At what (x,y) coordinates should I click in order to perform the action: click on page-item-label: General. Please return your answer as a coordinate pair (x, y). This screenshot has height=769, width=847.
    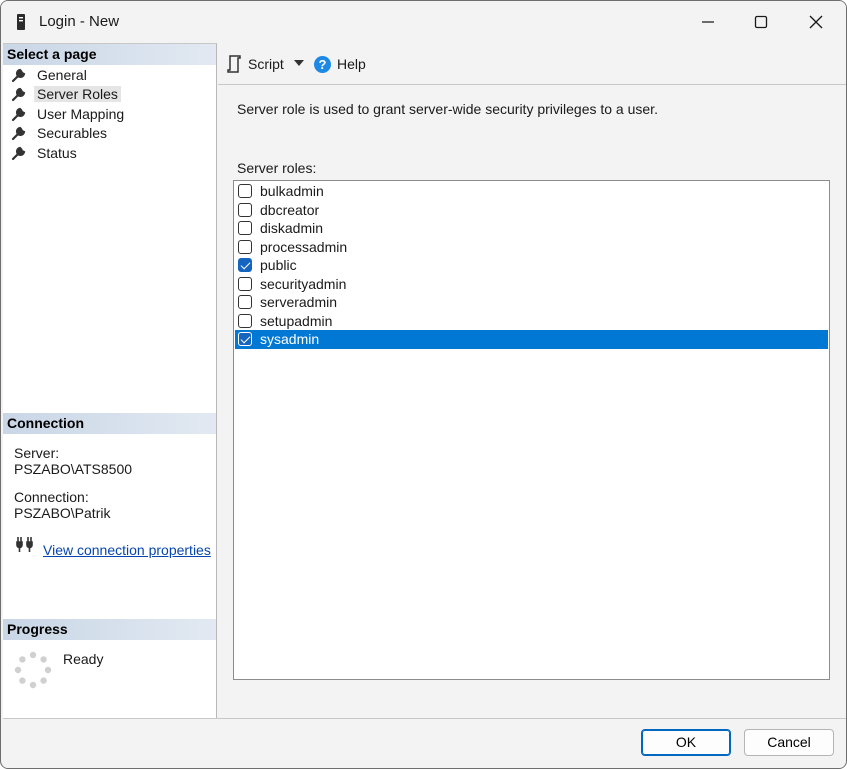
    Looking at the image, I should click on (62, 74).